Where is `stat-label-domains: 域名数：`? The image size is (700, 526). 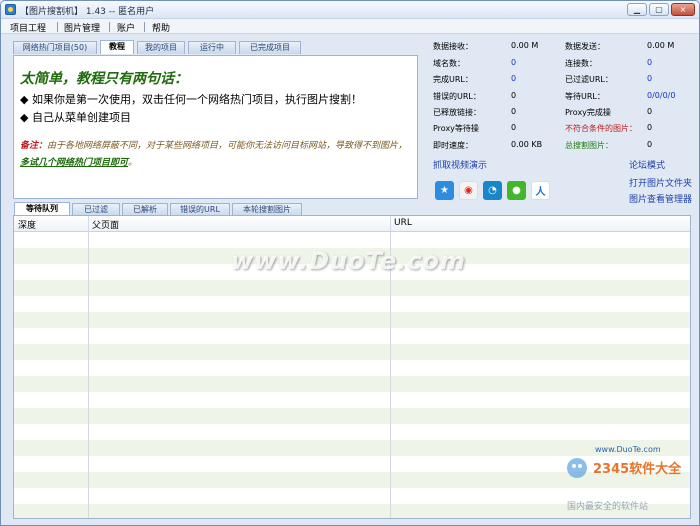 stat-label-domains: 域名数： is located at coordinates (449, 63).